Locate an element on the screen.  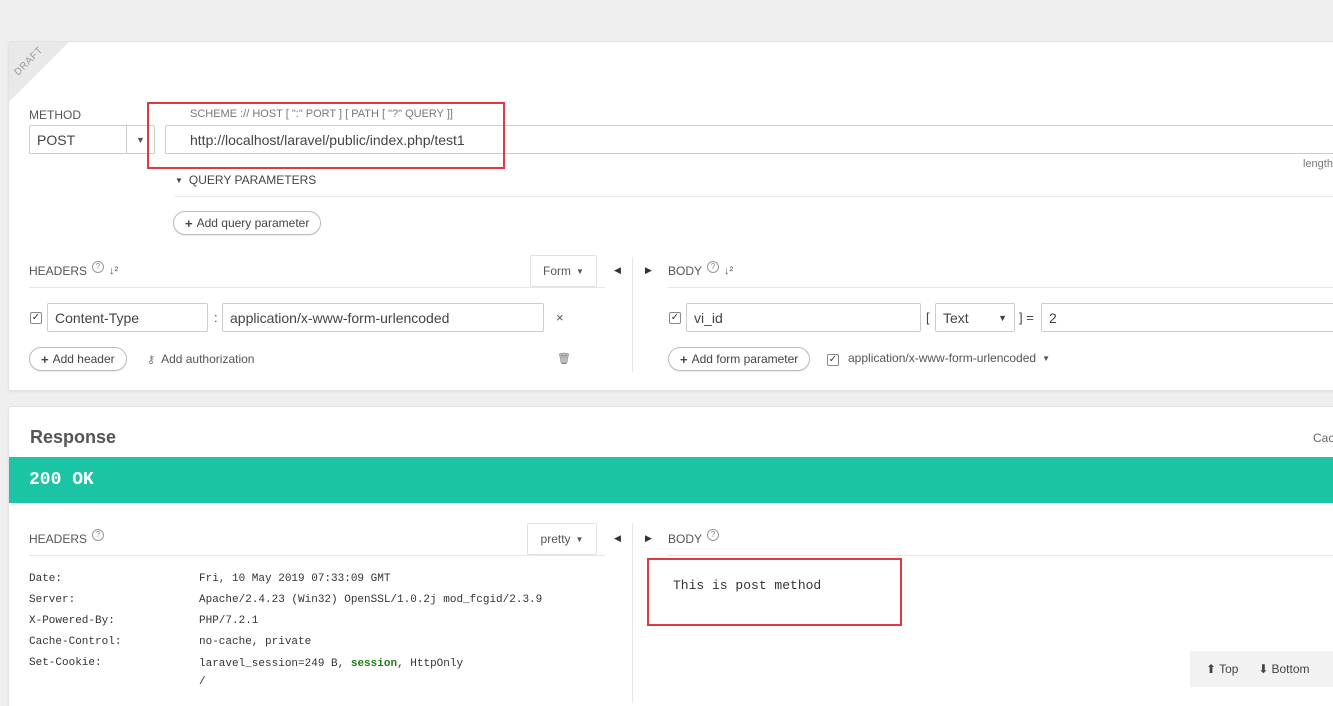
header-value: laravel_session=249 B, session, HttpOnly is located at coordinates (331, 664).